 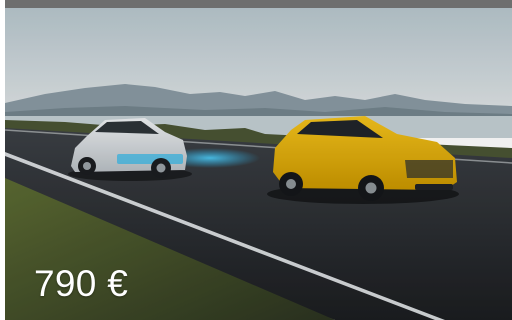 What do you see at coordinates (81, 283) in the screenshot?
I see `price-label: 790 €` at bounding box center [81, 283].